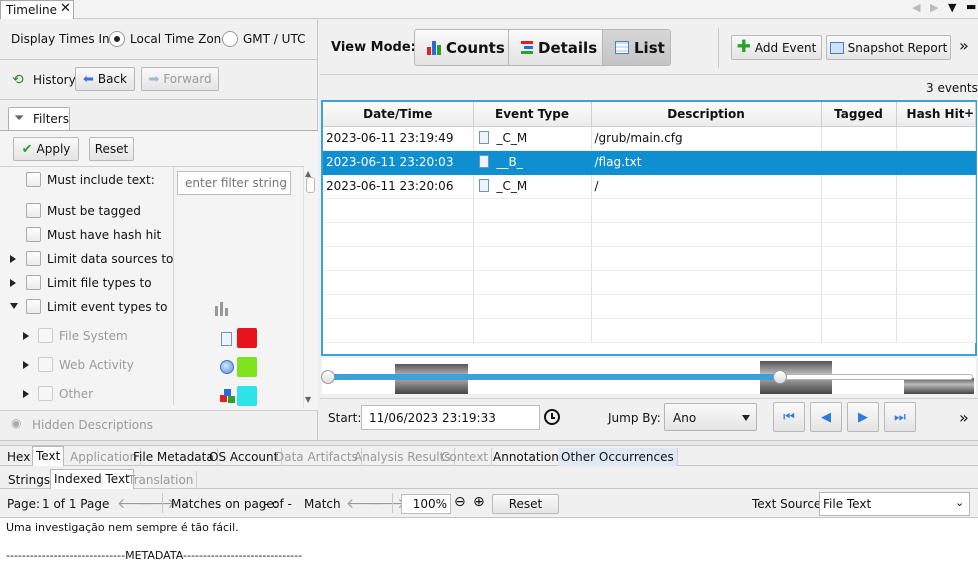  I want to click on must-include-text-checkbox, so click(33, 179).